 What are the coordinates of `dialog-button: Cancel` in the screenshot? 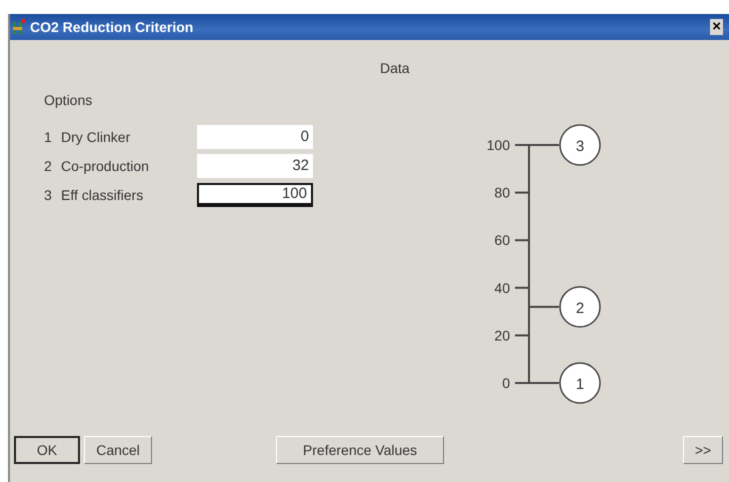 It's located at (118, 450).